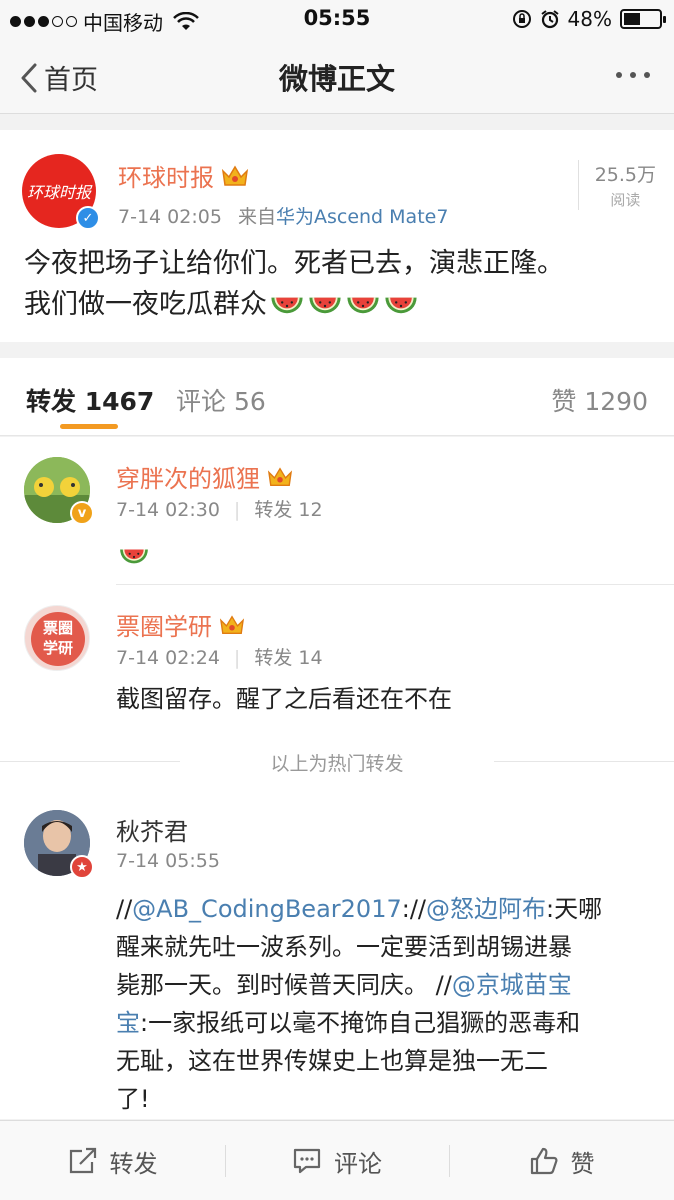  Describe the element at coordinates (133, 1163) in the screenshot. I see `repost-label: 转发` at that location.